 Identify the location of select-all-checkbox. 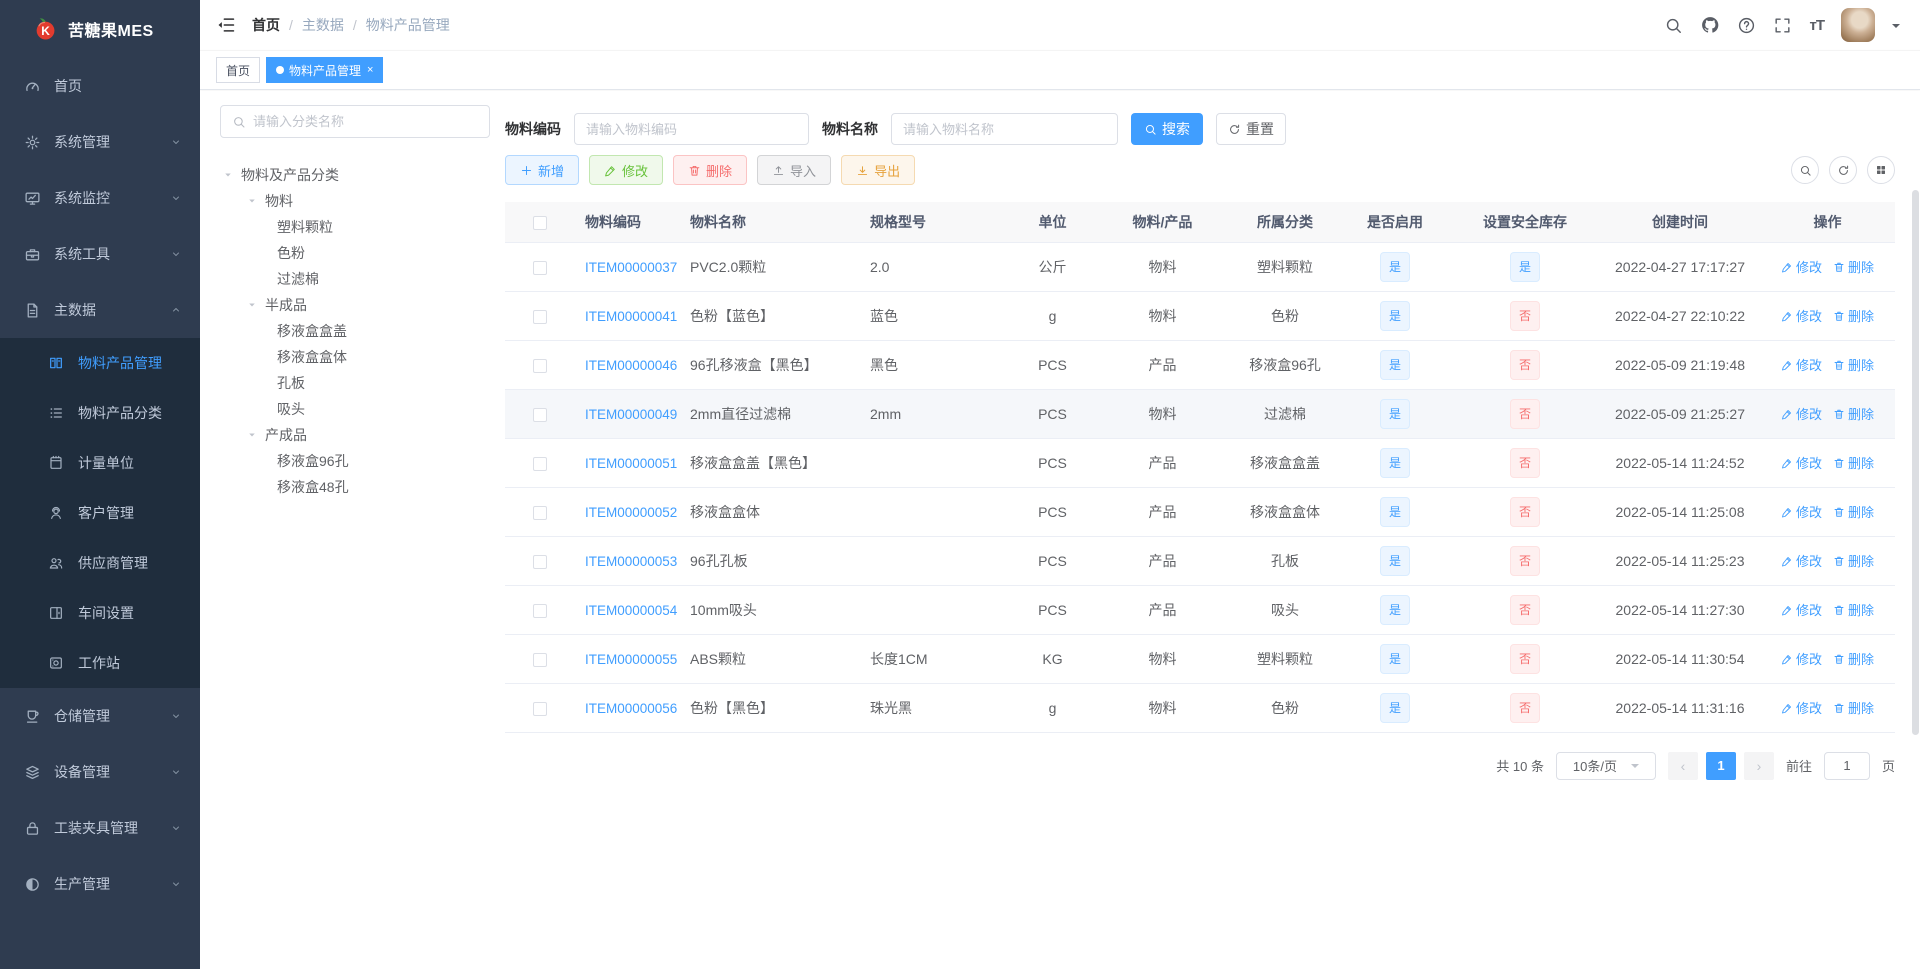
(540, 222).